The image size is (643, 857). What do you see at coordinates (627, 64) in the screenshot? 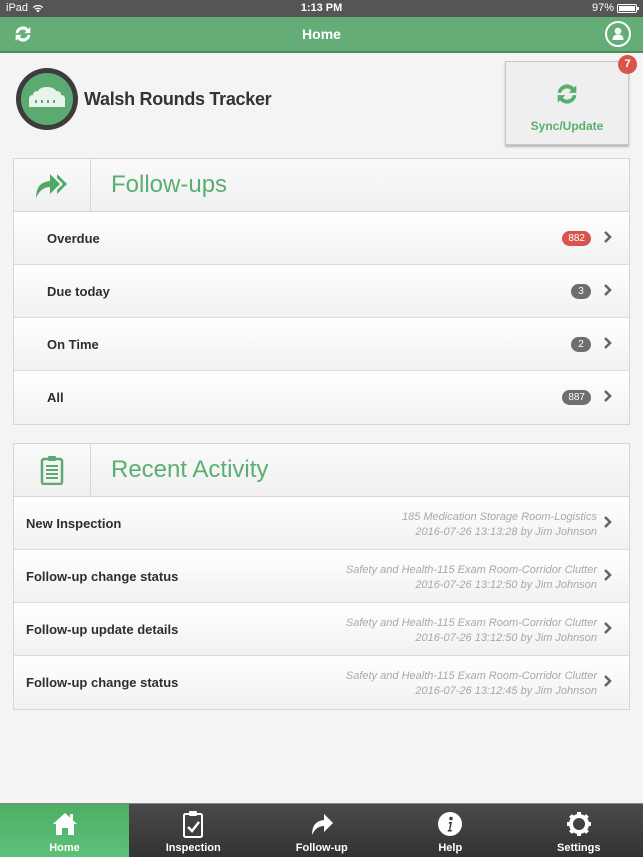
I see `sync-badge: 7` at bounding box center [627, 64].